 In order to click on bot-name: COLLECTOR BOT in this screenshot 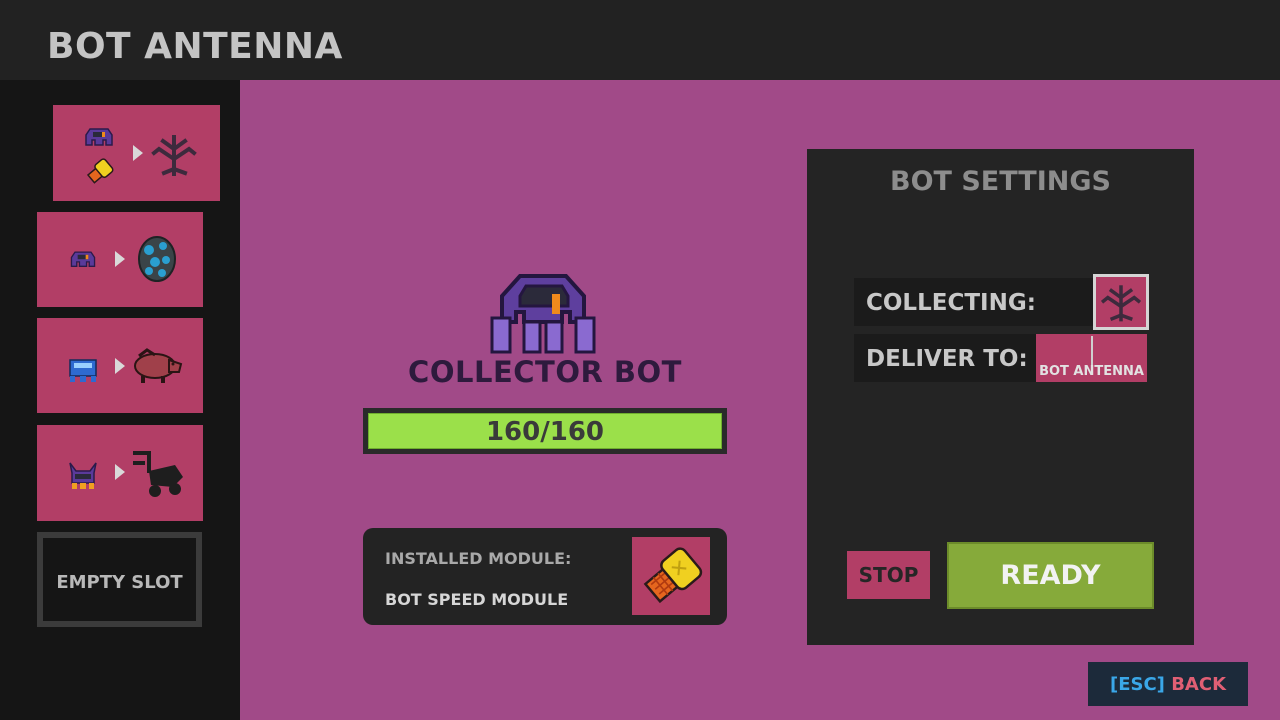, I will do `click(545, 372)`.